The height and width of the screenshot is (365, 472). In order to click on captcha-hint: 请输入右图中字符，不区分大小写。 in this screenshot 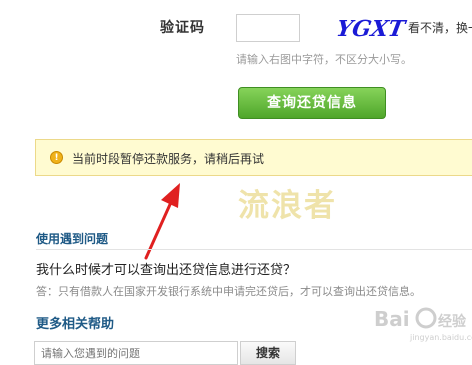, I will do `click(324, 59)`.